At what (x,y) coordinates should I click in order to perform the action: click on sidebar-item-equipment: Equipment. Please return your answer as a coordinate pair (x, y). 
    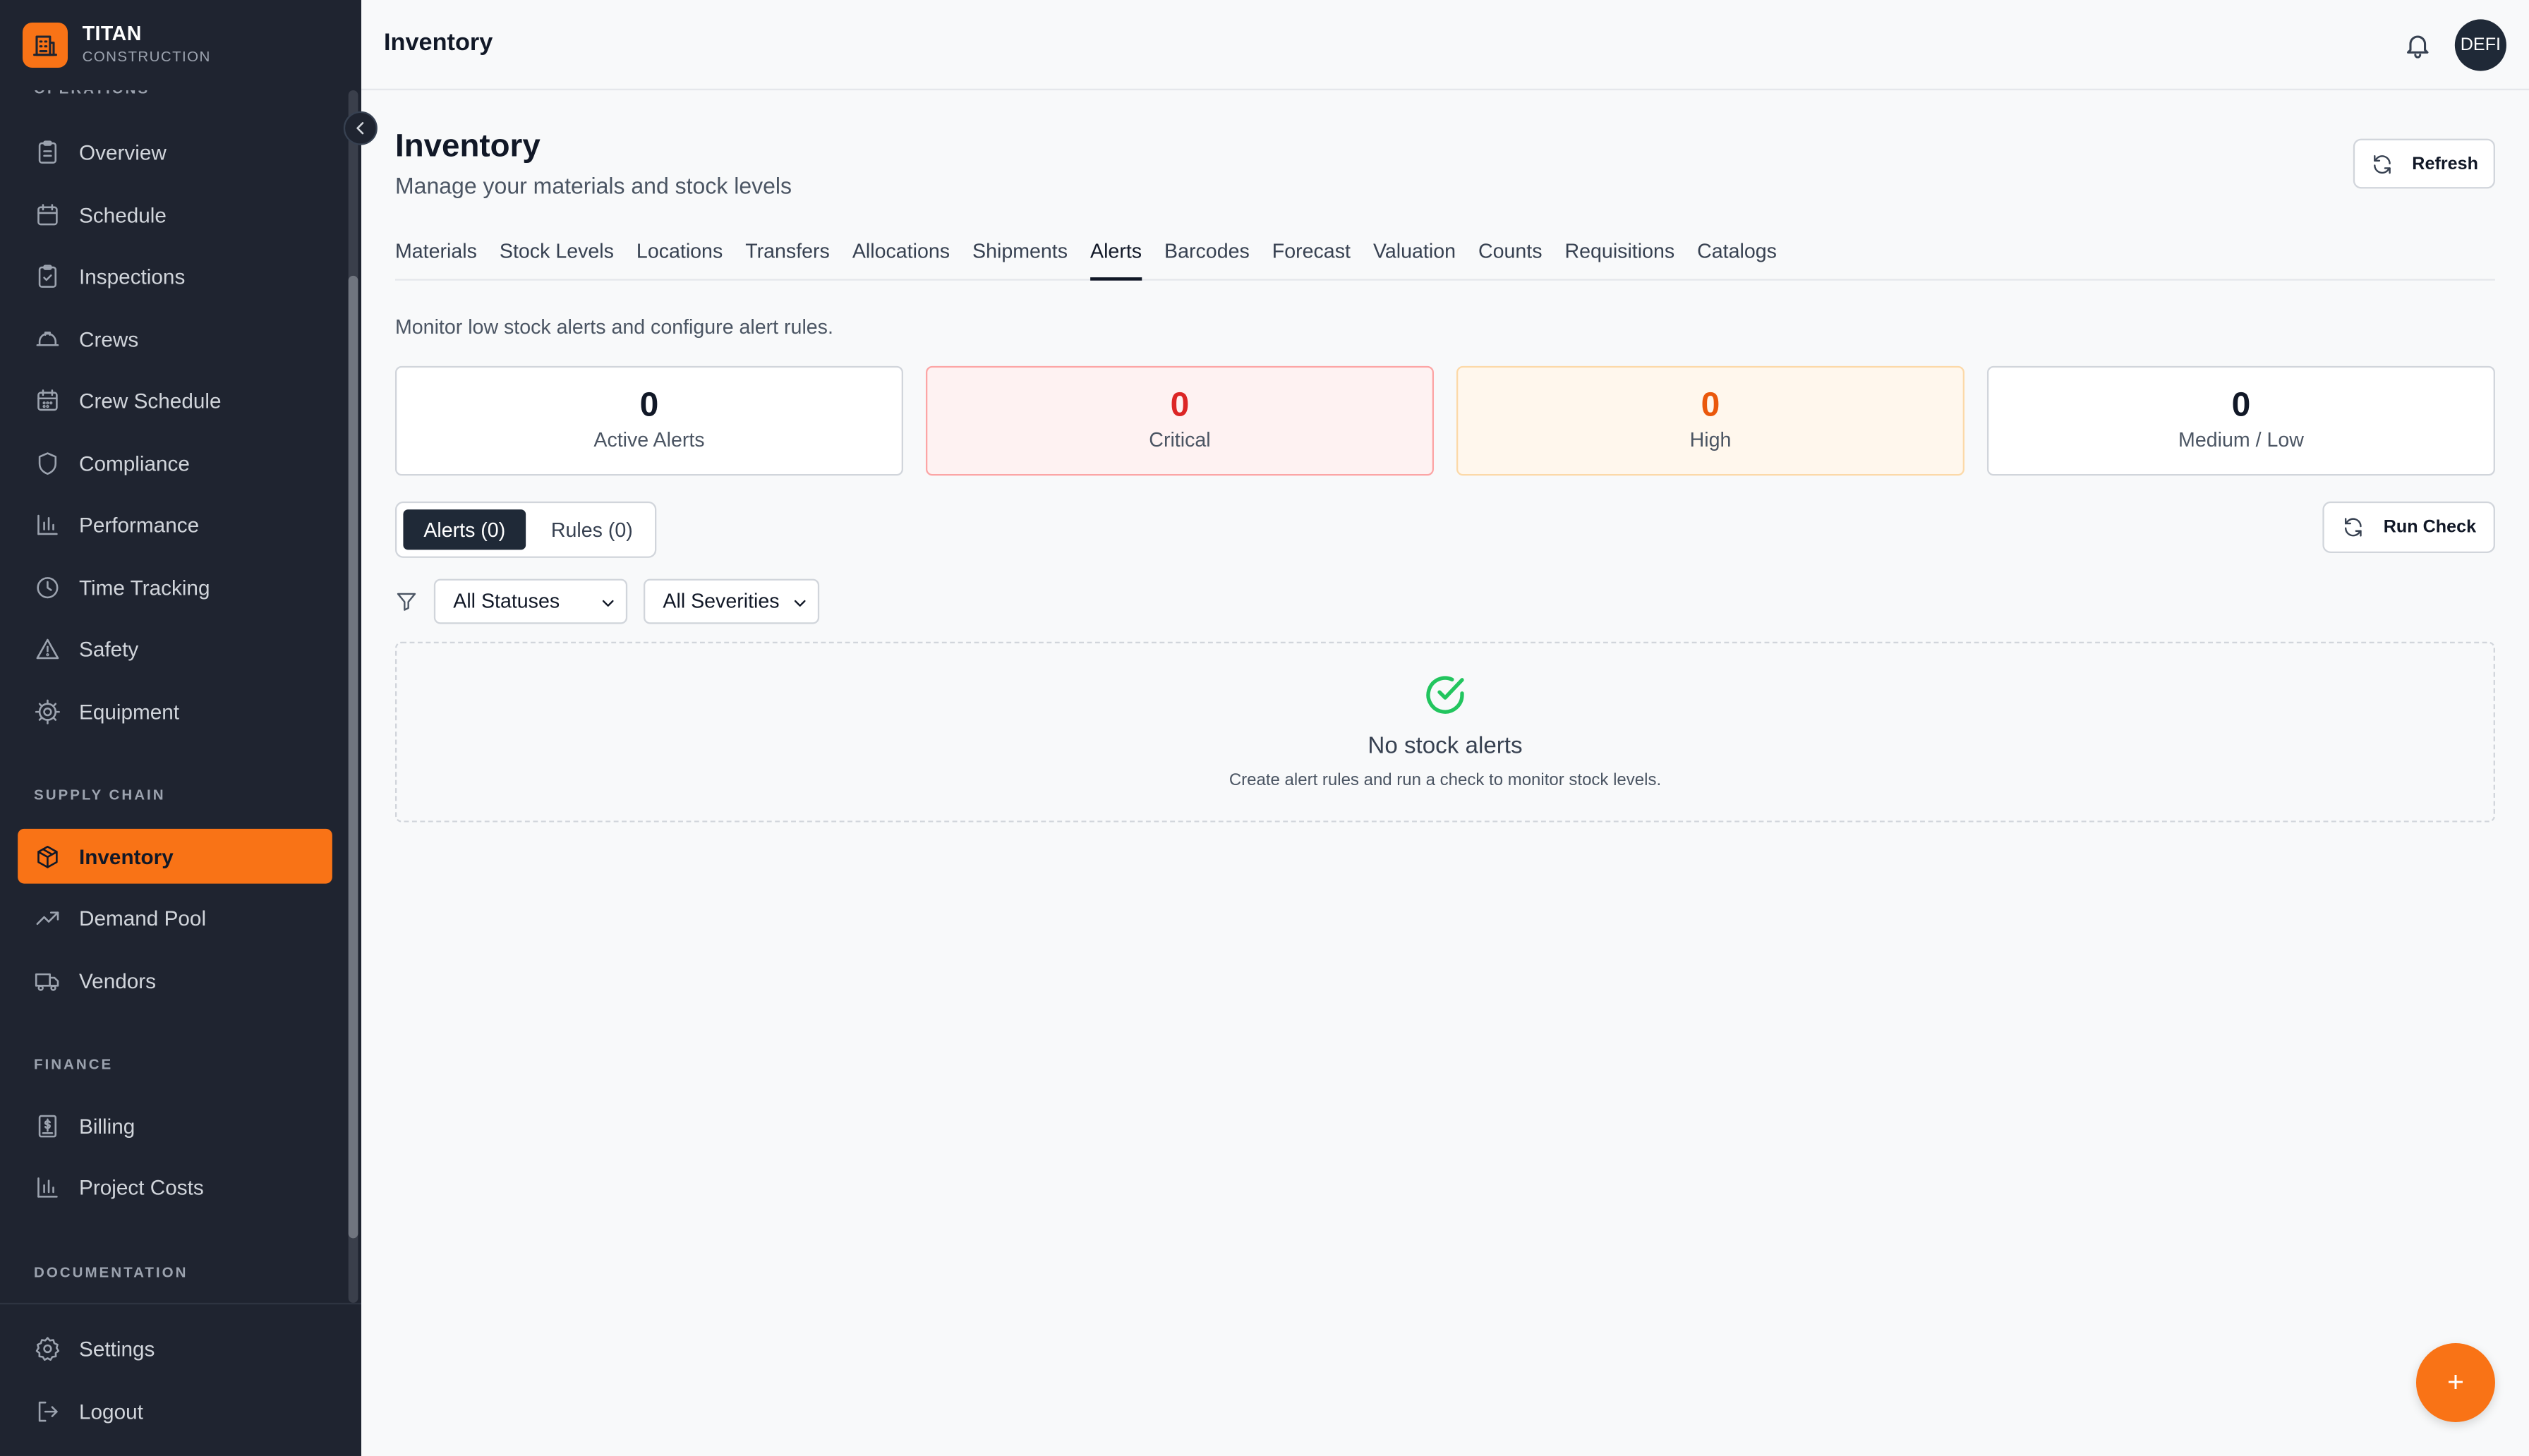
    Looking at the image, I should click on (175, 712).